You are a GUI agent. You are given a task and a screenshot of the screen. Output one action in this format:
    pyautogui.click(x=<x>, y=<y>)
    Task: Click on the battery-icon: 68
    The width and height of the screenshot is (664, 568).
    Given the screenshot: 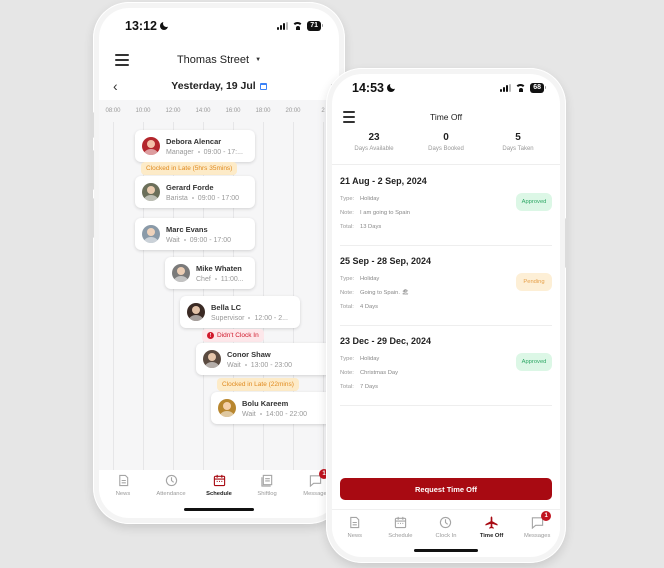 What is the action you would take?
    pyautogui.click(x=538, y=88)
    